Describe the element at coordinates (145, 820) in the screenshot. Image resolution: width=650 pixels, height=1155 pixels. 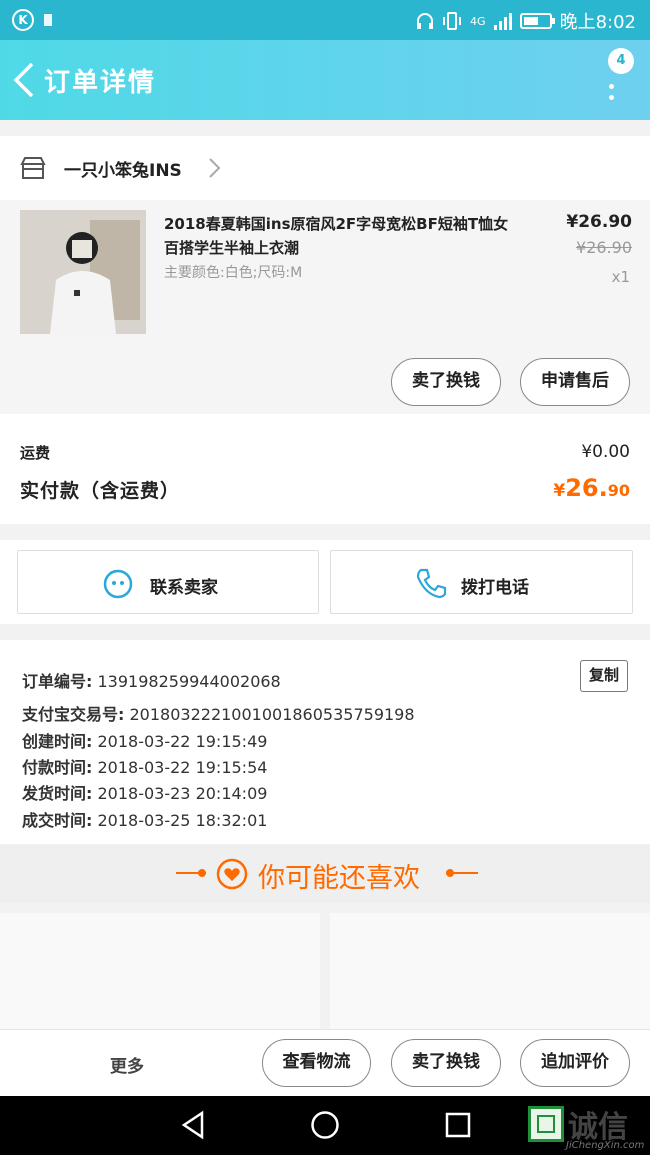
I see `deal-time-row: 成交时间: 2018-03-25 18:32:01` at that location.